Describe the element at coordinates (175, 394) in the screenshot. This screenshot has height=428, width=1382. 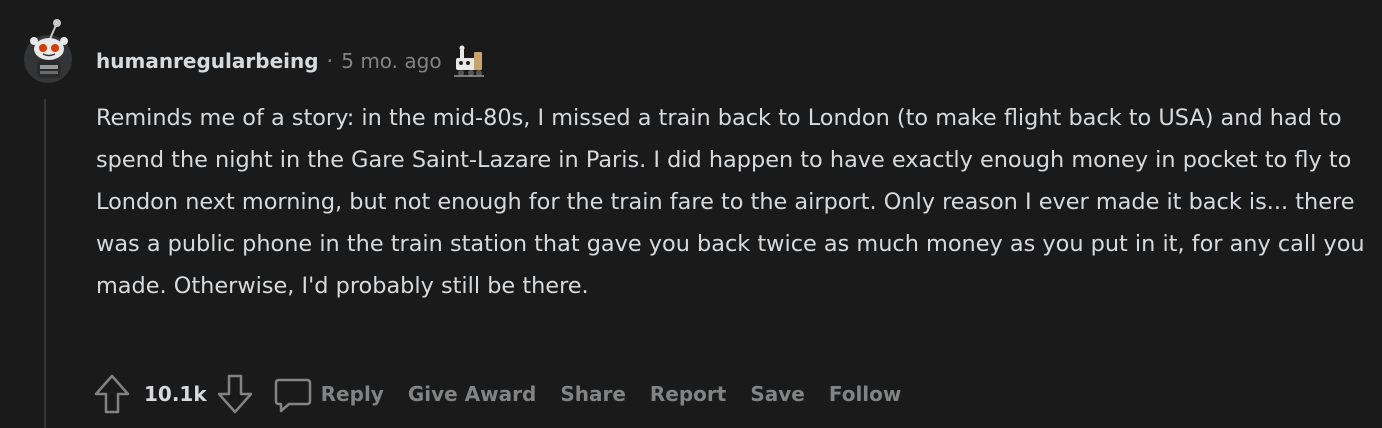
I see `vote-score: 10.1k` at that location.